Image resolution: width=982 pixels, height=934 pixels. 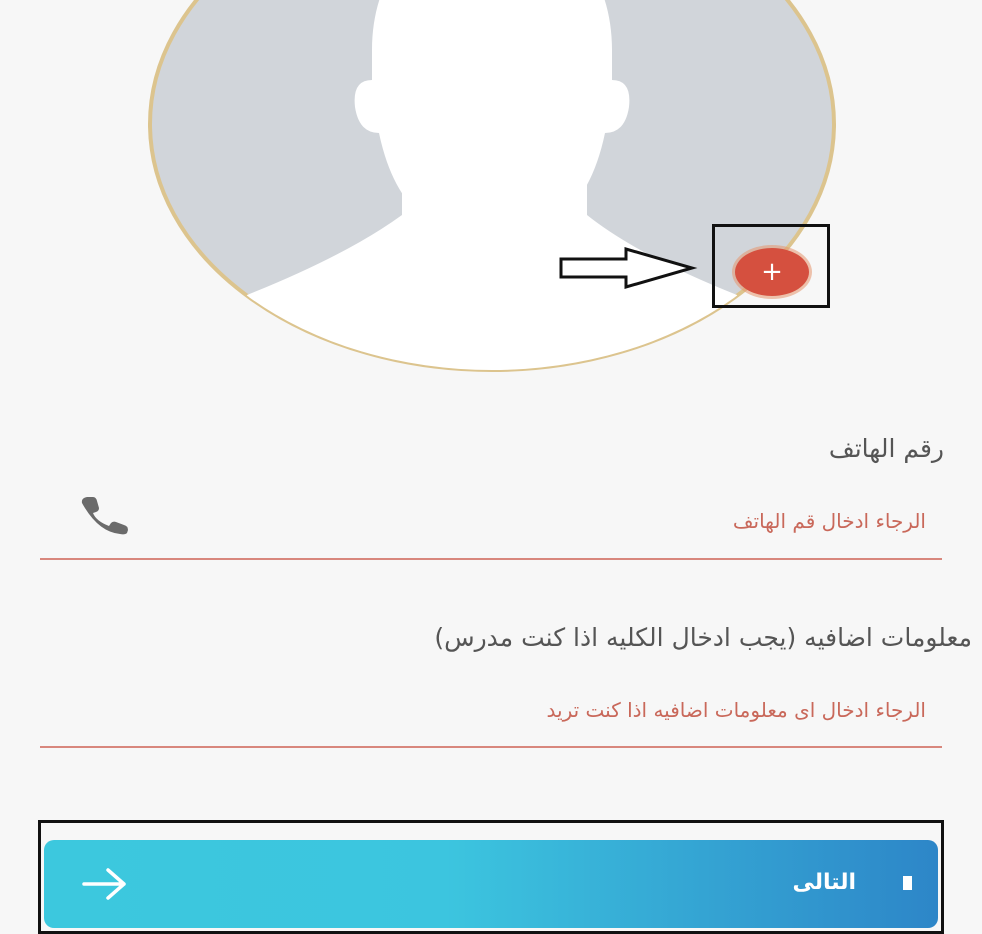 What do you see at coordinates (491, 884) in the screenshot?
I see `next-button: التالى` at bounding box center [491, 884].